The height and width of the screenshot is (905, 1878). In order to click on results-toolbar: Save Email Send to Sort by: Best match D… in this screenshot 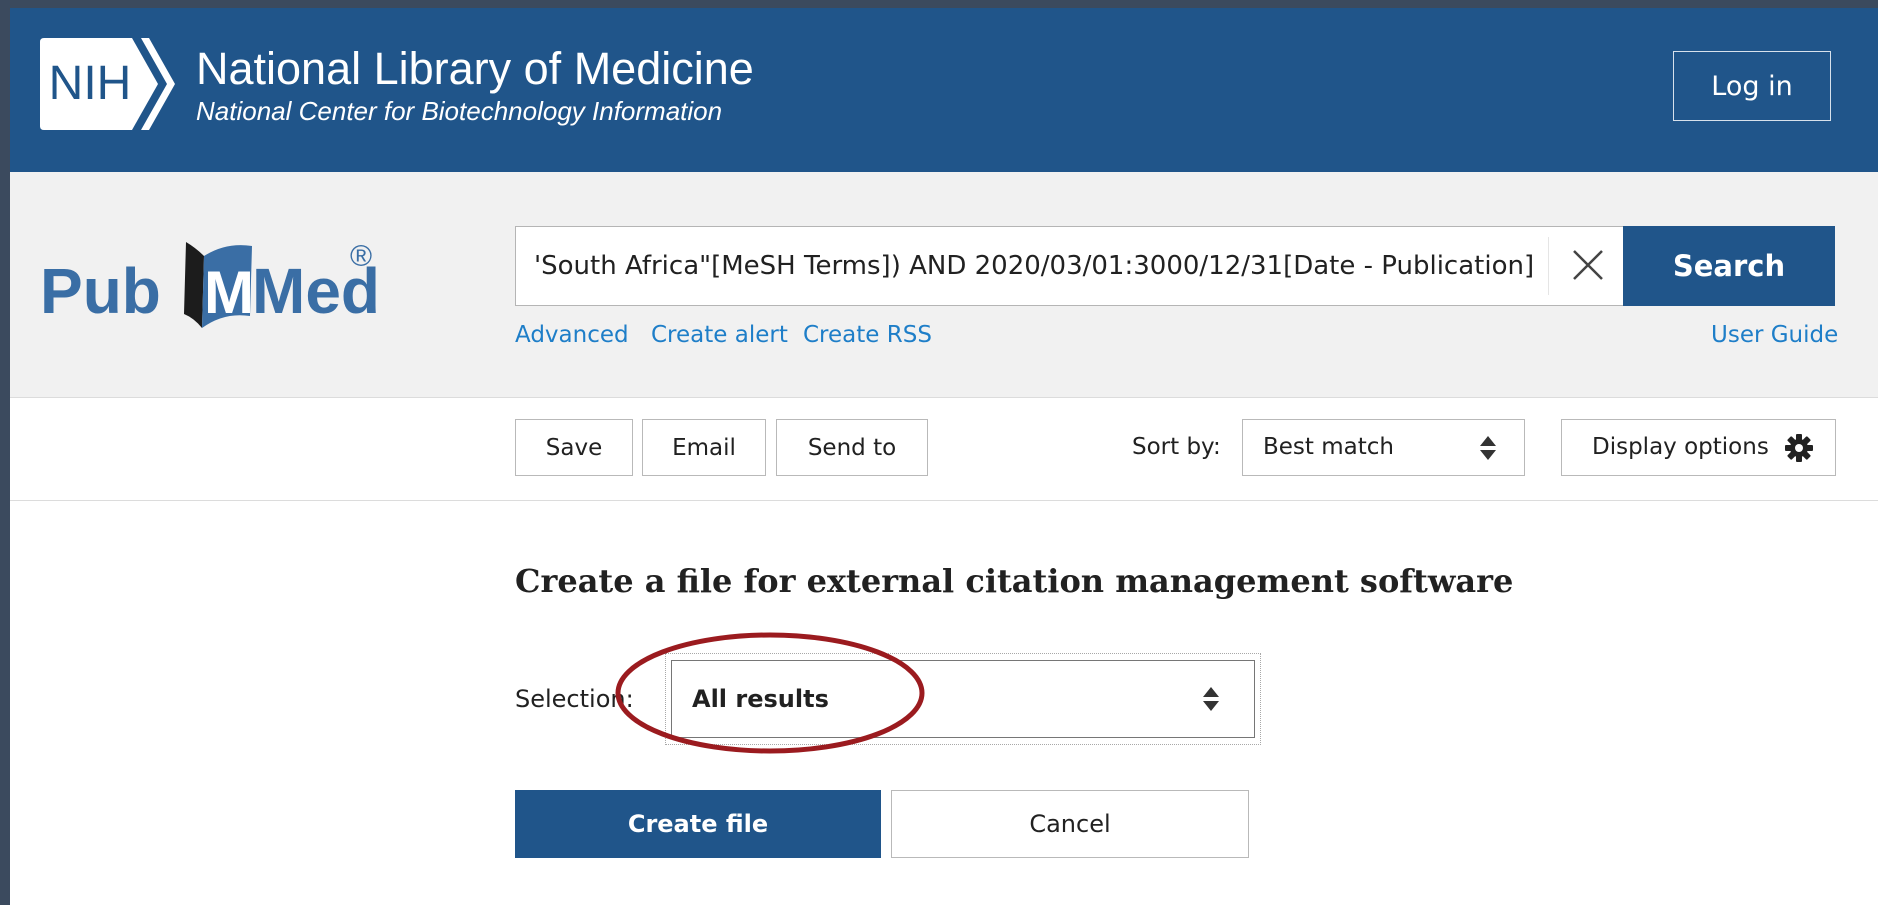, I will do `click(944, 449)`.